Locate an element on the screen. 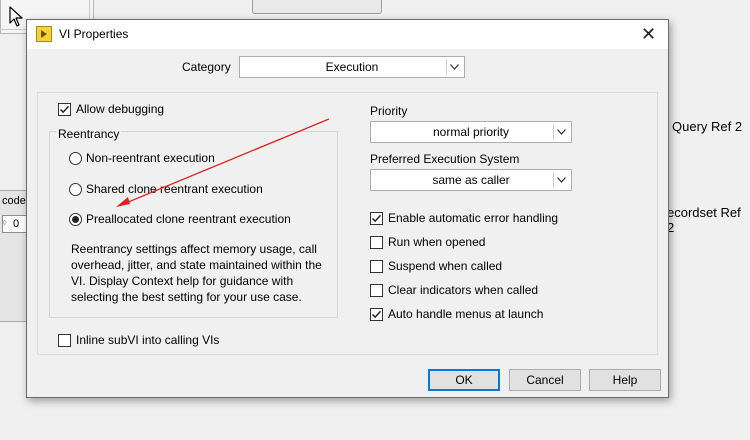 The height and width of the screenshot is (440, 750). labview-vi-icon is located at coordinates (44, 34).